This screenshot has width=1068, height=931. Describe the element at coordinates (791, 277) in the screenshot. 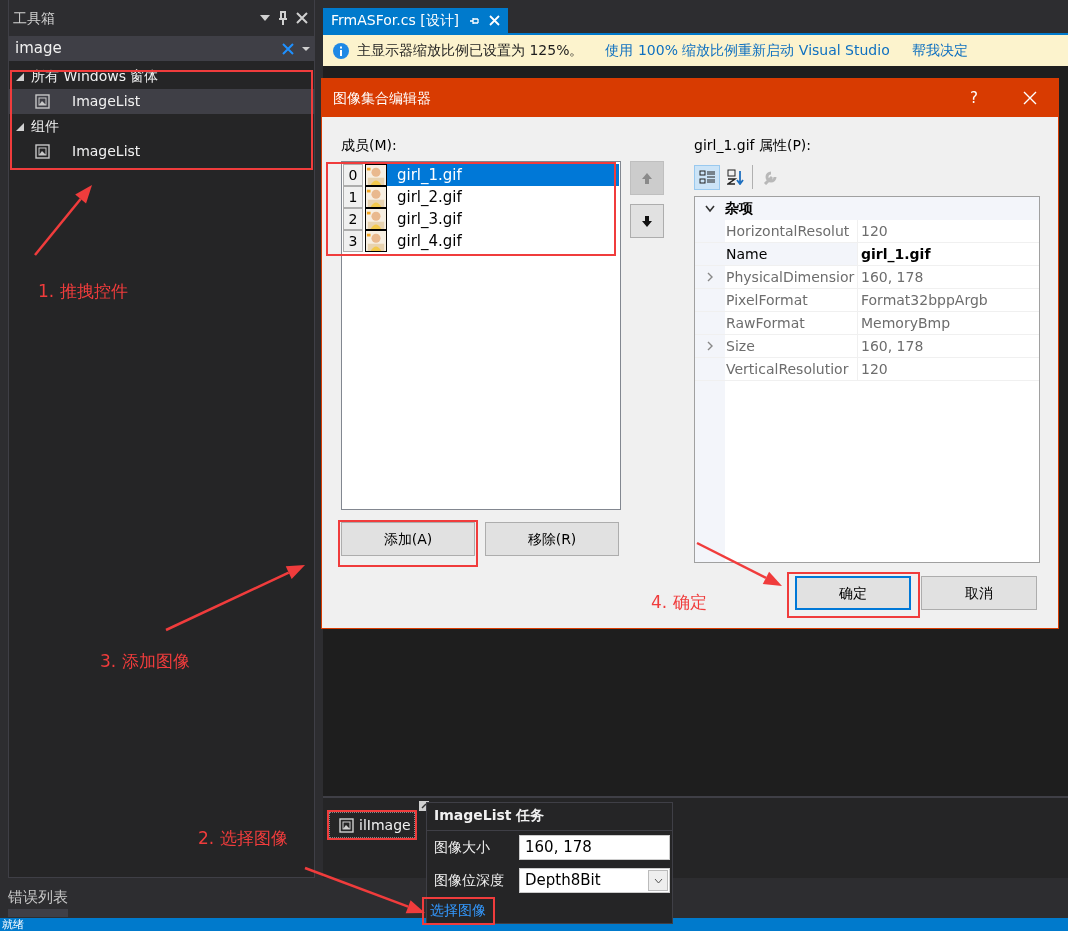

I see `property-name: PhysicalDimensior` at that location.